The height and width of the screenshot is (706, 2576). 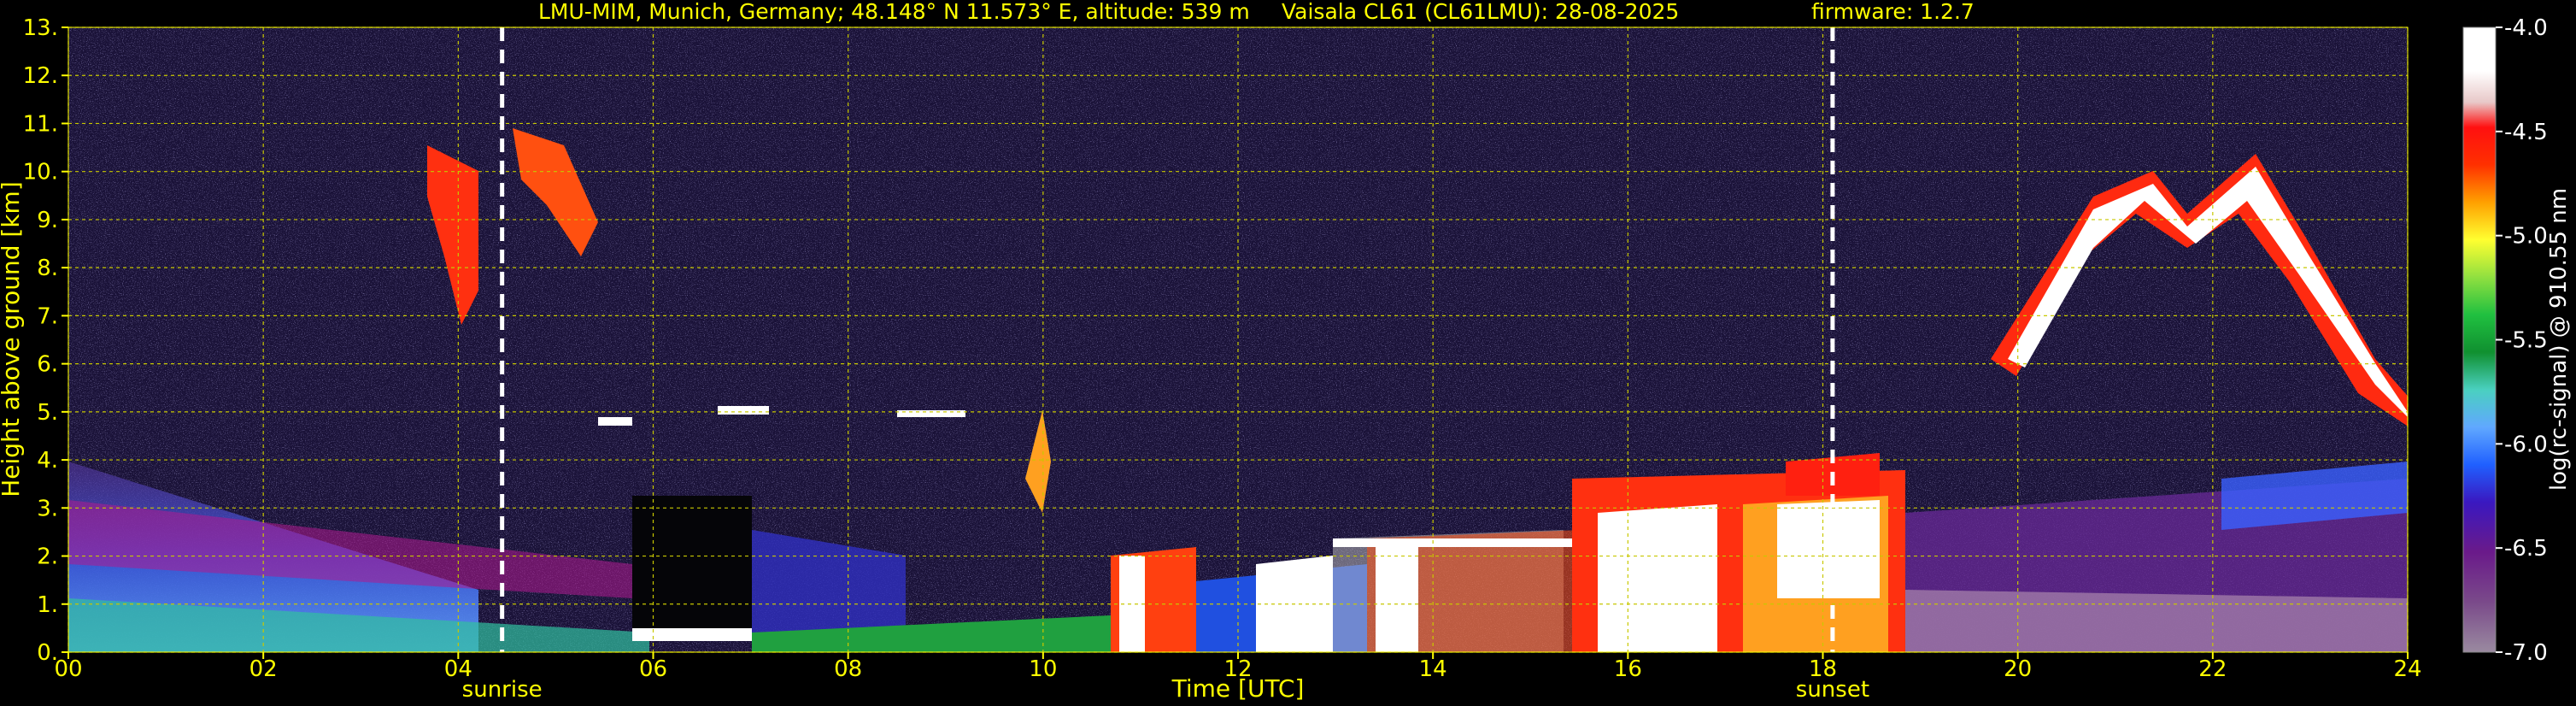 I want to click on y-tick-label: 3., so click(x=47, y=508).